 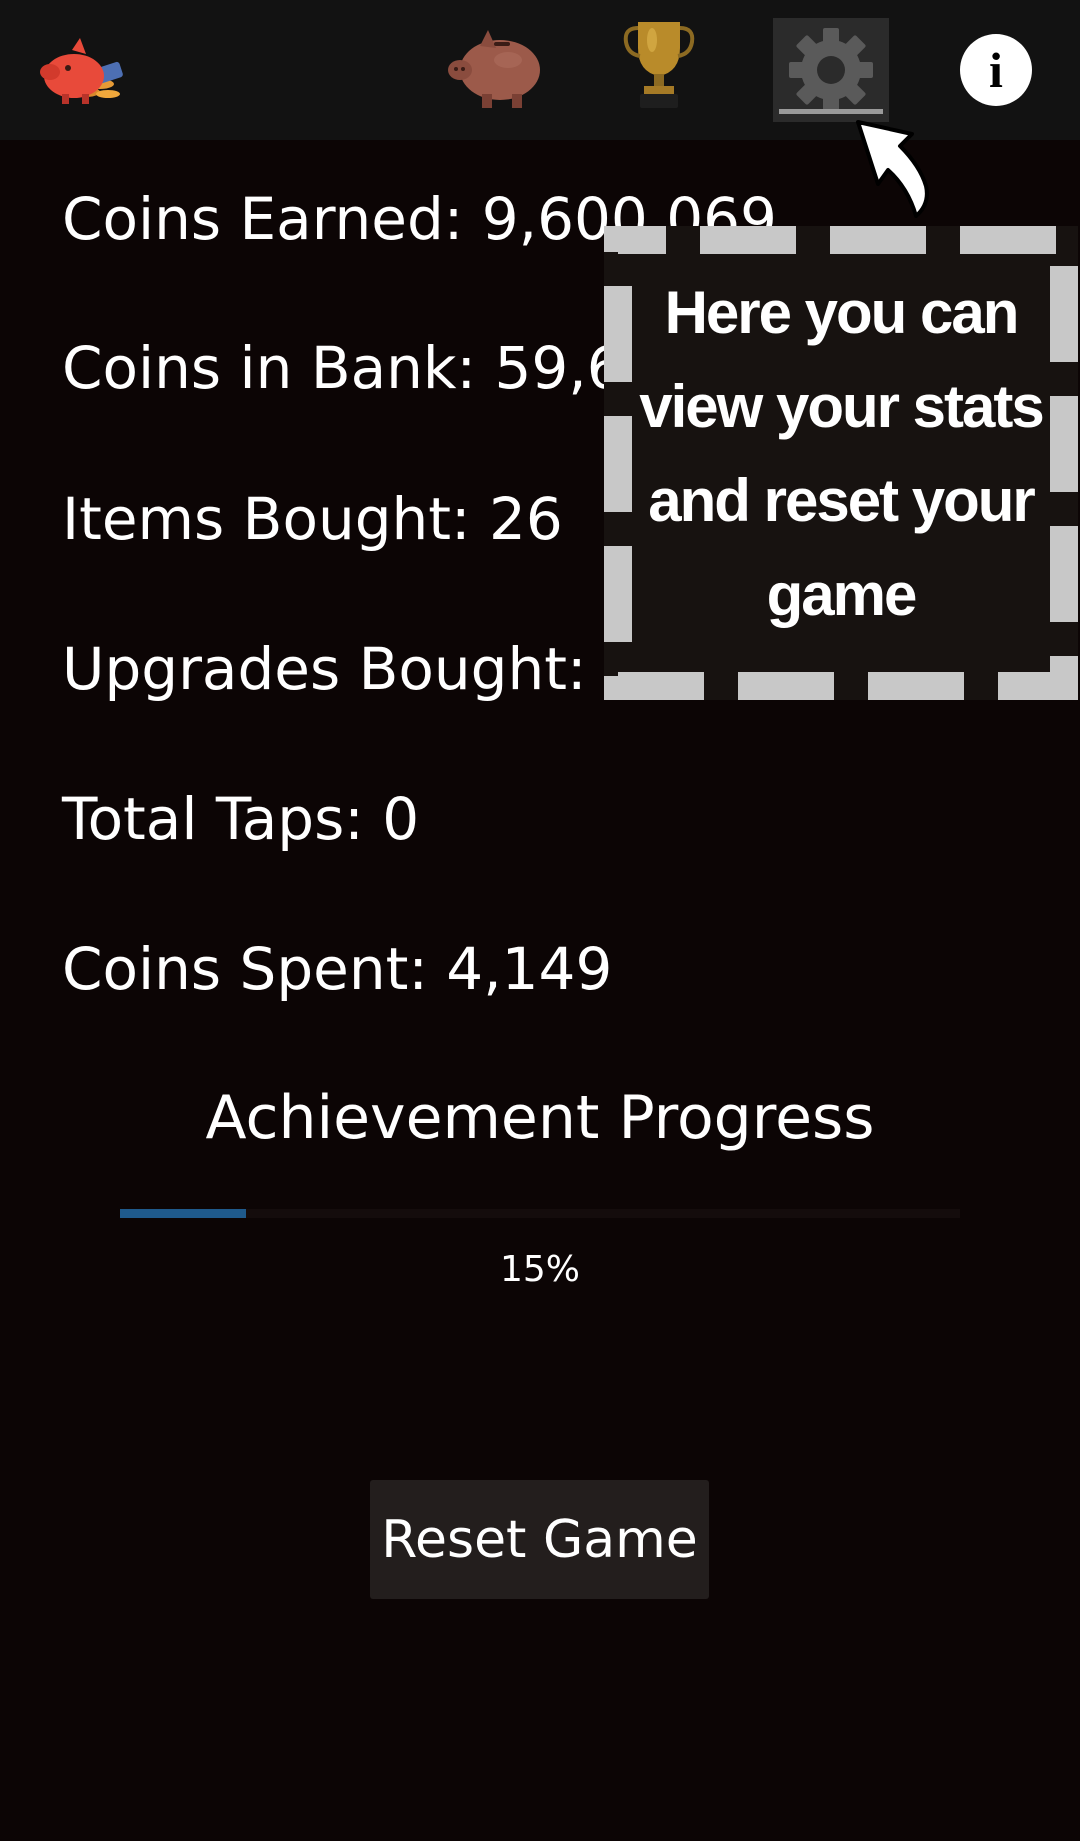 I want to click on nav-home-button, so click(x=83, y=67).